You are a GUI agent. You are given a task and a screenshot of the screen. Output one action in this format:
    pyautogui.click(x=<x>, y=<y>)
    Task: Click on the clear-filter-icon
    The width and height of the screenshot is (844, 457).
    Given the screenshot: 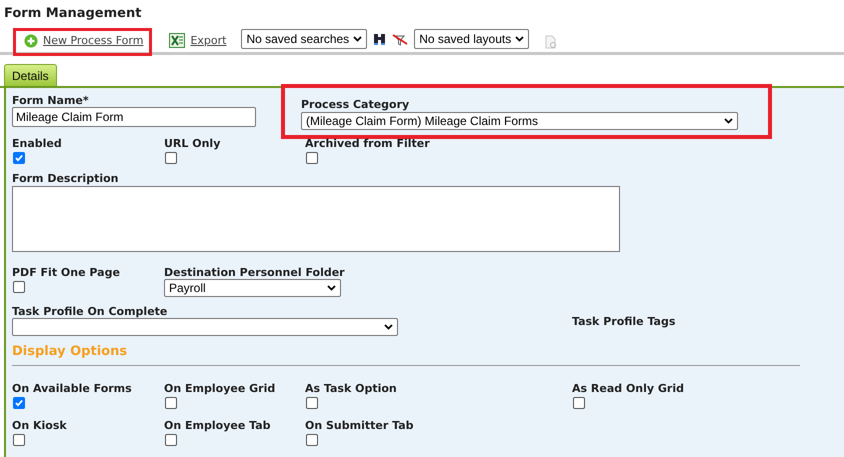 What is the action you would take?
    pyautogui.click(x=400, y=39)
    